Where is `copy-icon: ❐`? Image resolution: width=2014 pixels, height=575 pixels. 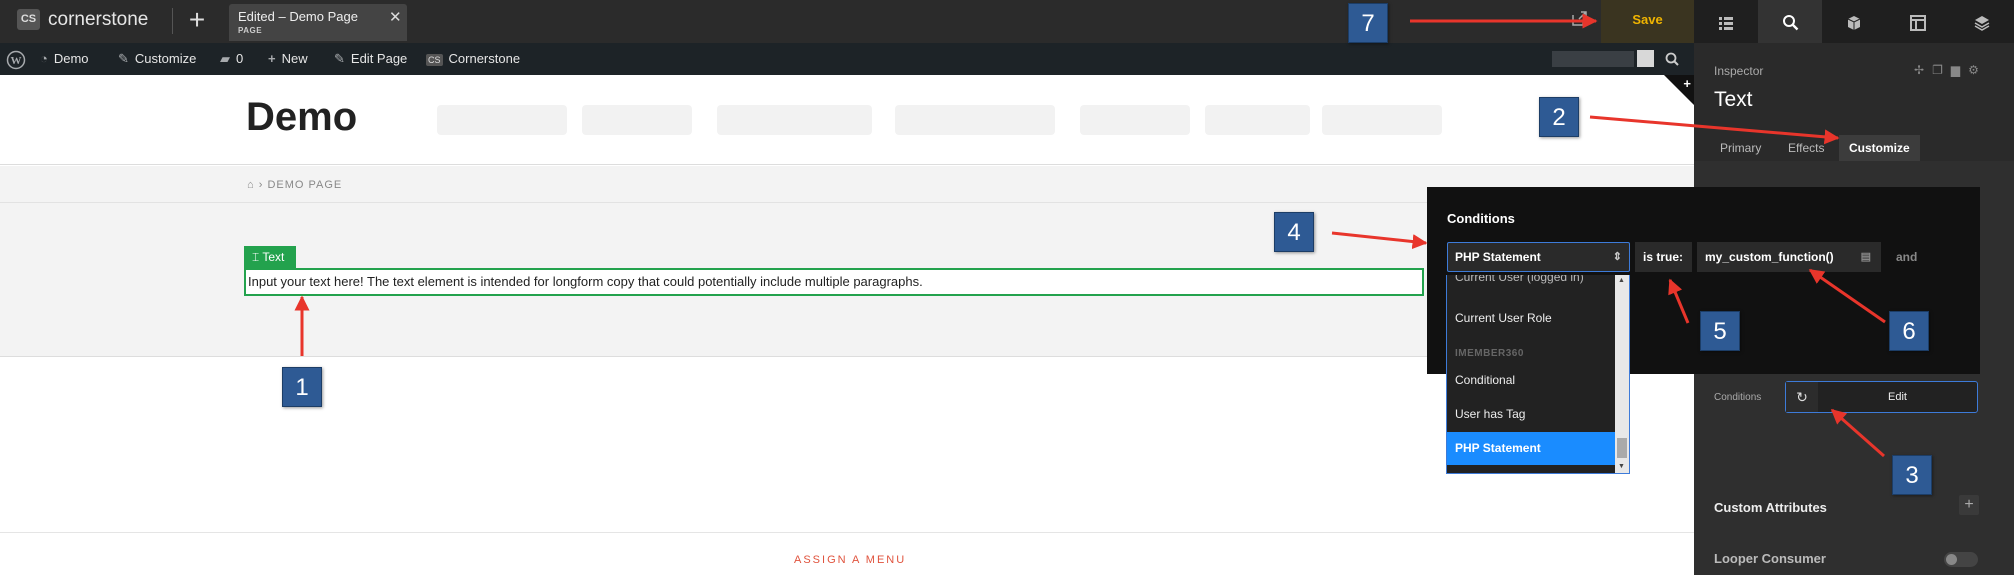 copy-icon: ❐ is located at coordinates (1941, 70).